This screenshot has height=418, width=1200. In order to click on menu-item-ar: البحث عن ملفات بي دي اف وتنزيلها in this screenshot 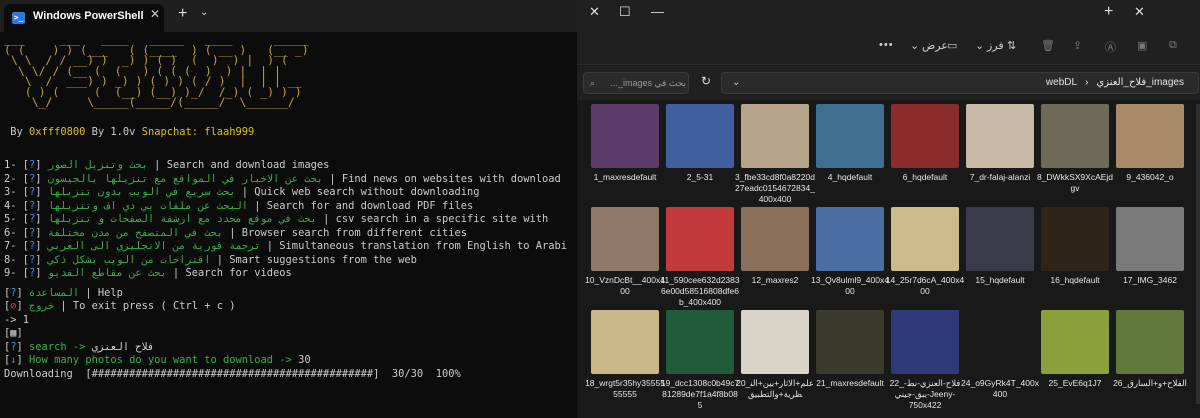, I will do `click(147, 205)`.